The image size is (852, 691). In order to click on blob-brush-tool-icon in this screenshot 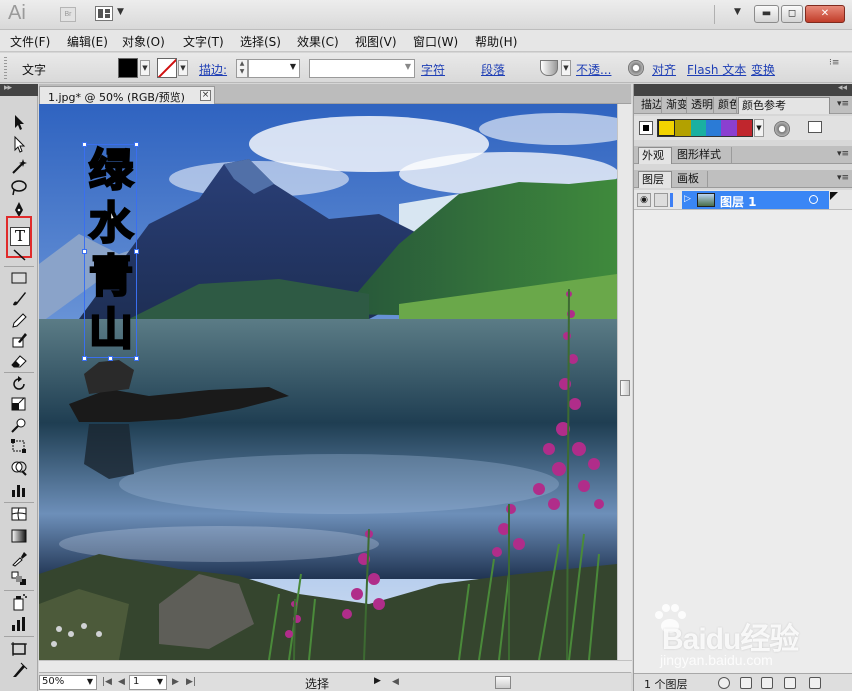, I will do `click(19, 340)`.